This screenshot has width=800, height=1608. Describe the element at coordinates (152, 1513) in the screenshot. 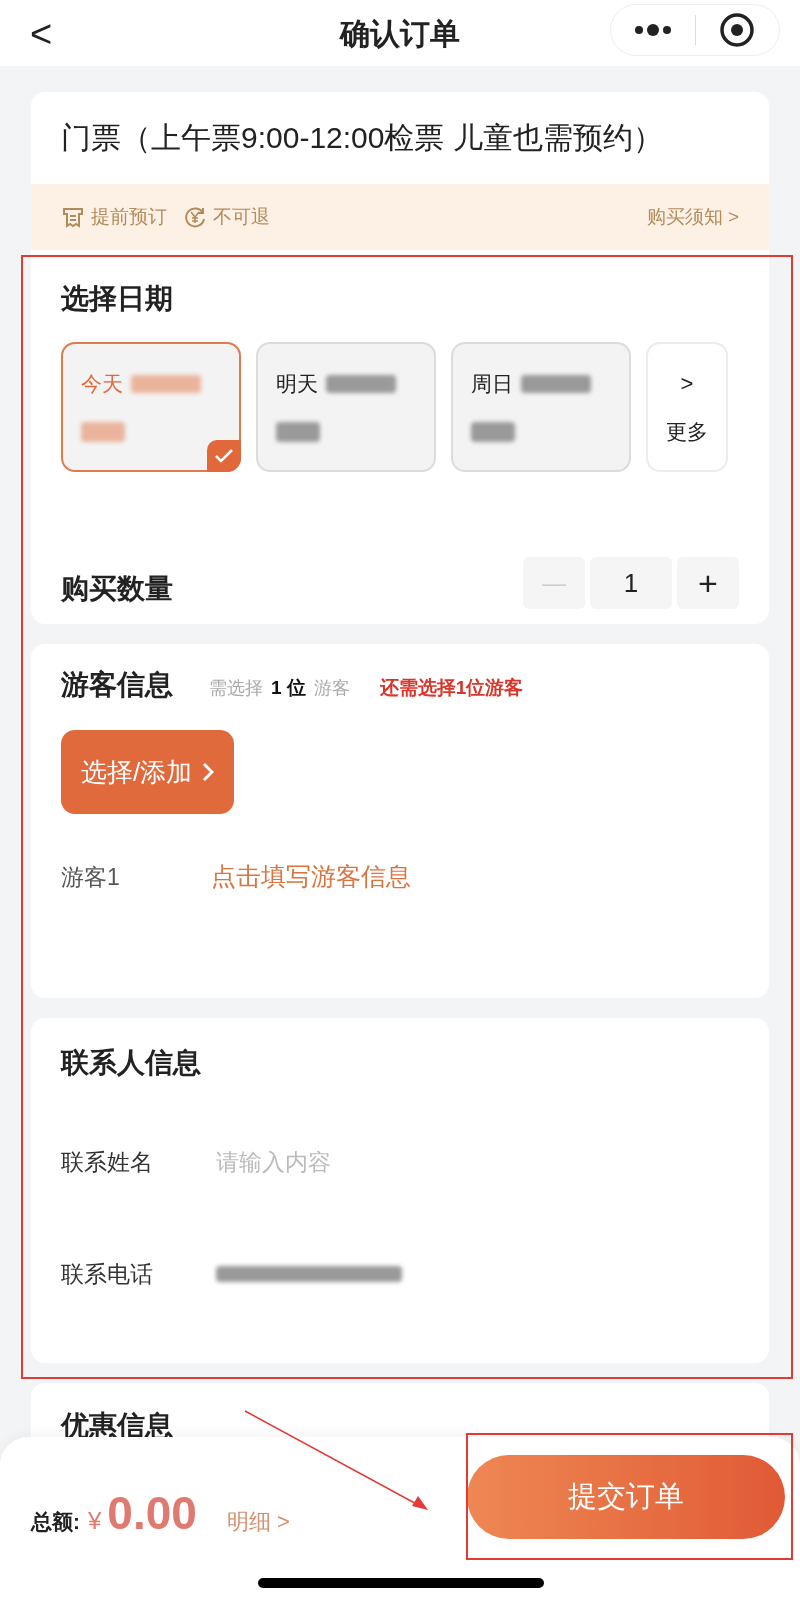

I see `total-amount: 0.00` at that location.